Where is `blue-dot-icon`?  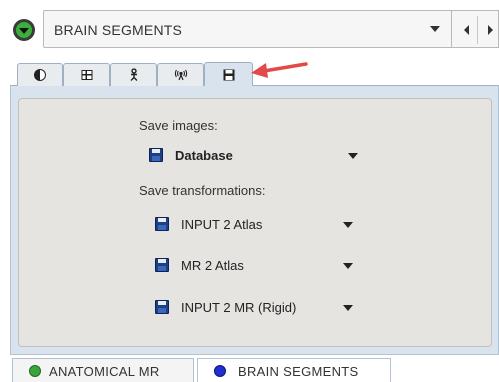
blue-dot-icon is located at coordinates (220, 371).